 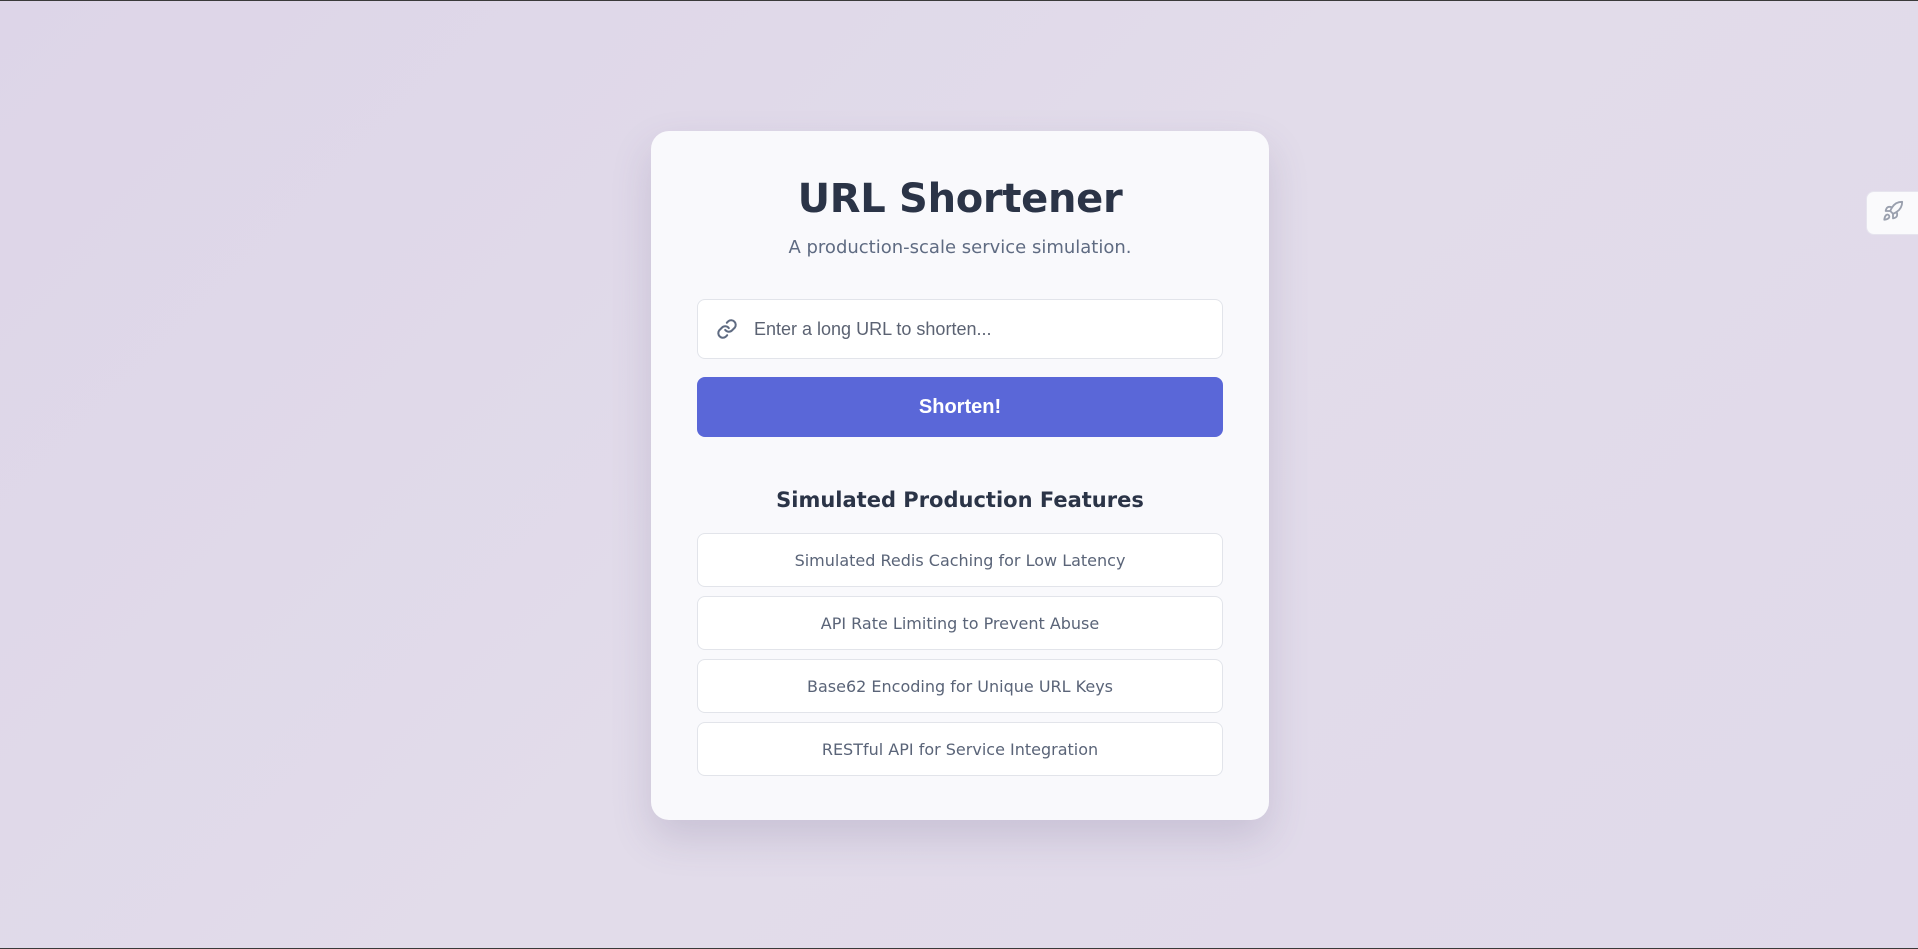 I want to click on page-subtitle: A production-scale service simulation., so click(x=960, y=247).